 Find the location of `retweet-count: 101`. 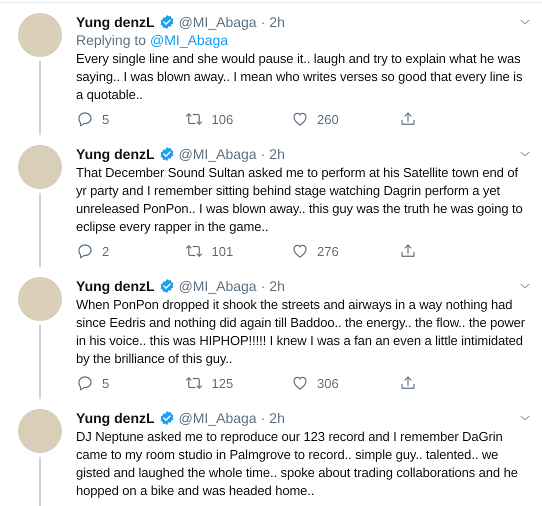

retweet-count: 101 is located at coordinates (223, 251).